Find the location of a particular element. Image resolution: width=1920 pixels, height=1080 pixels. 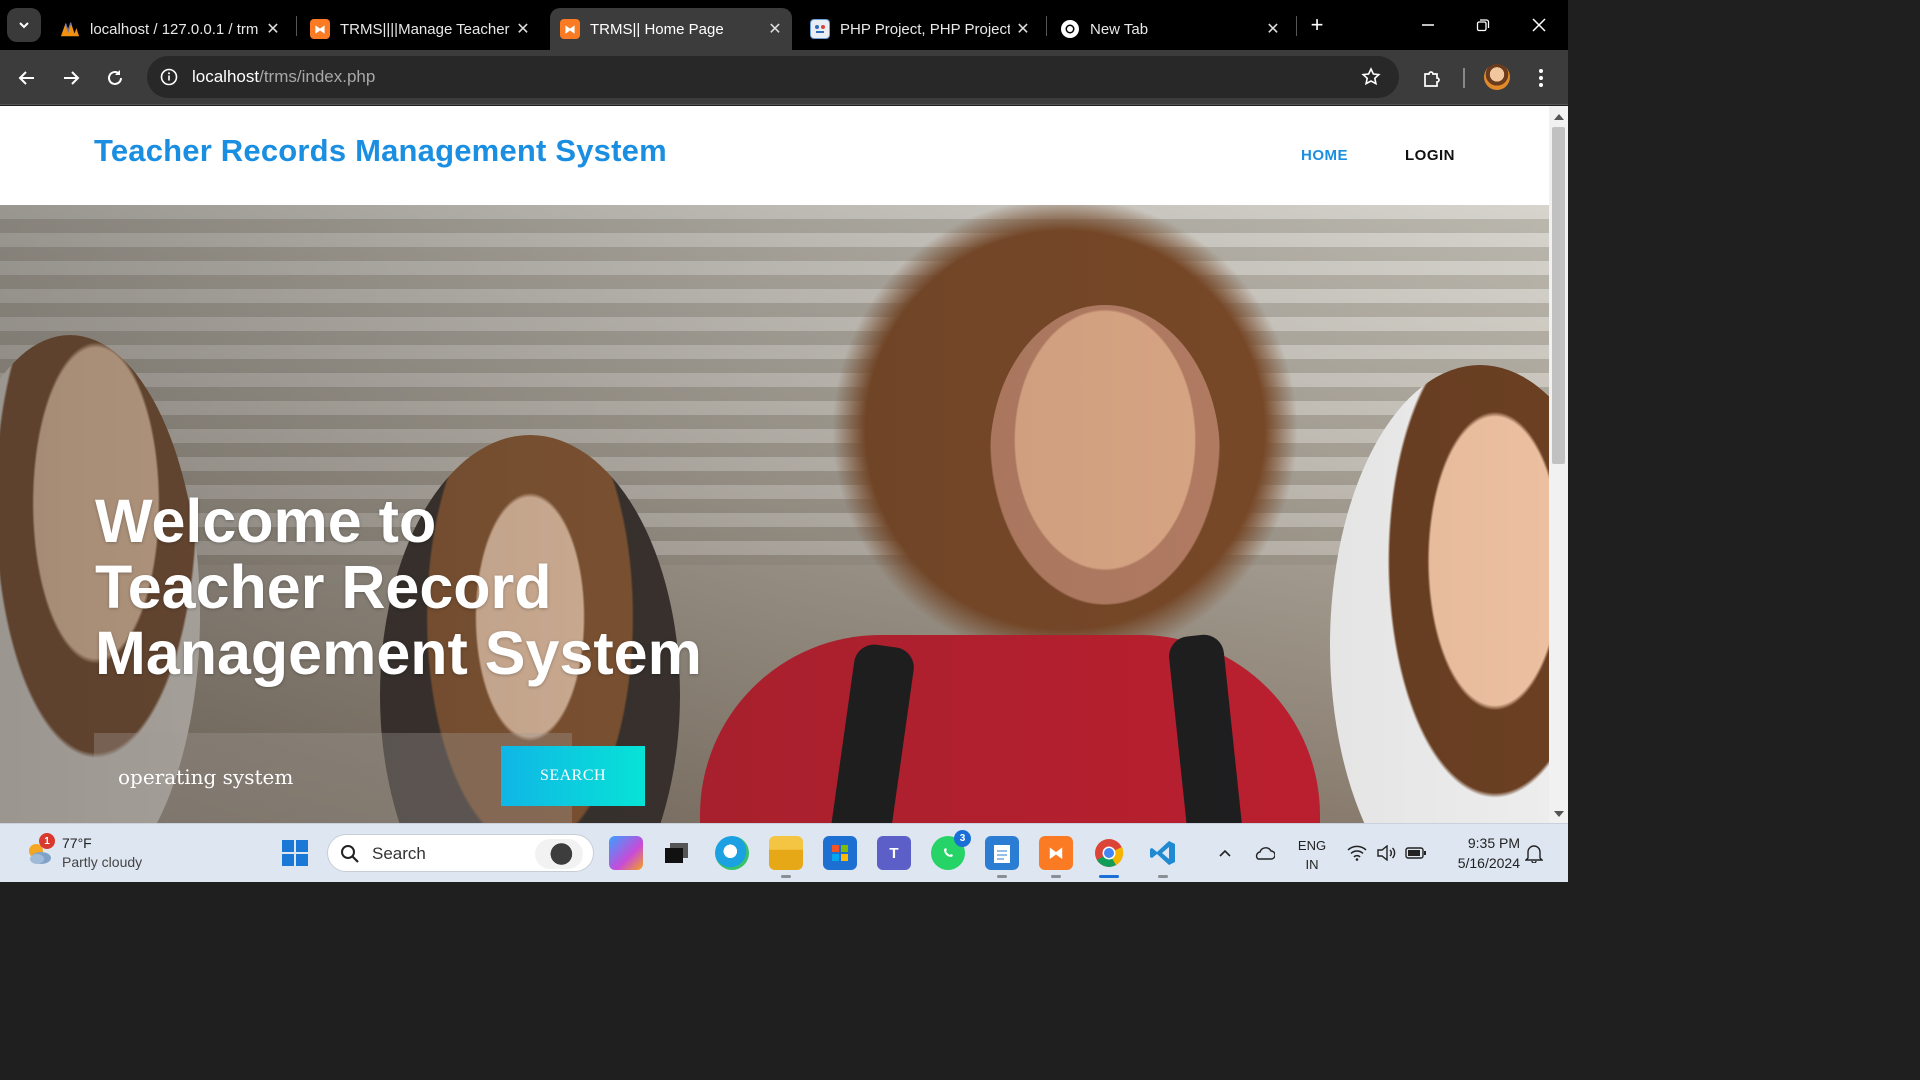

nav-home-link: HOME is located at coordinates (1324, 155).